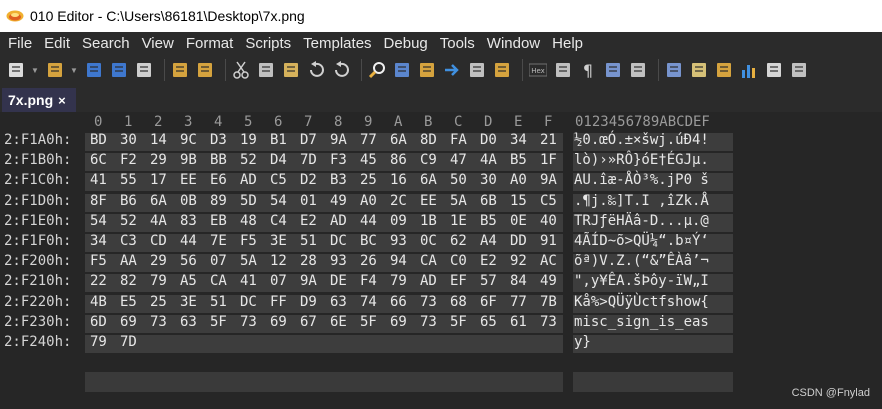  What do you see at coordinates (278, 261) in the screenshot?
I see `hex-byte: 12` at bounding box center [278, 261].